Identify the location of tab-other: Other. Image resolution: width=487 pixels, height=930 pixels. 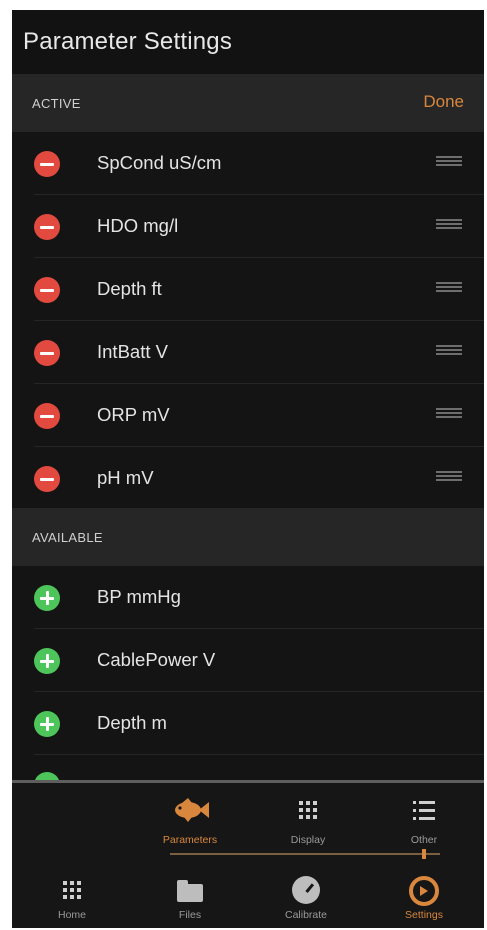
(424, 818).